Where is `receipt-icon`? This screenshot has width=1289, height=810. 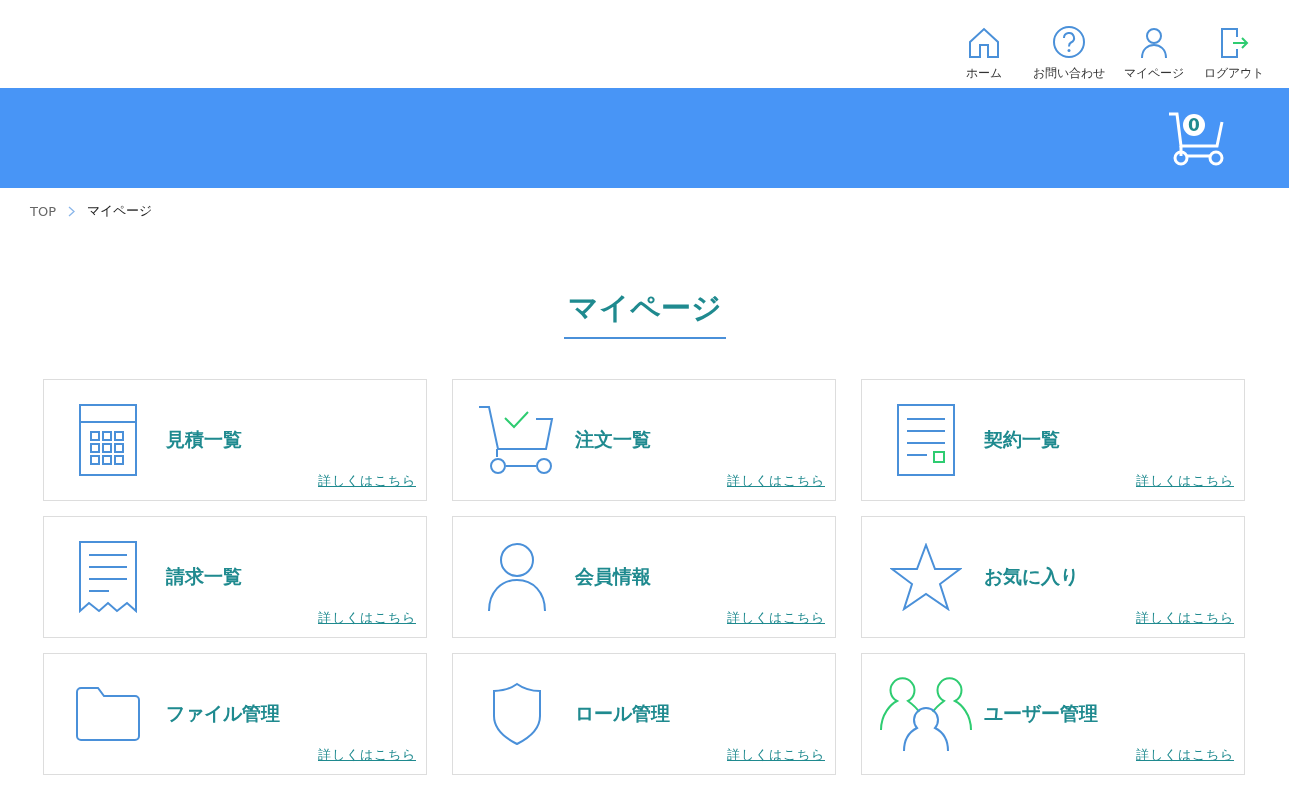
receipt-icon is located at coordinates (108, 577).